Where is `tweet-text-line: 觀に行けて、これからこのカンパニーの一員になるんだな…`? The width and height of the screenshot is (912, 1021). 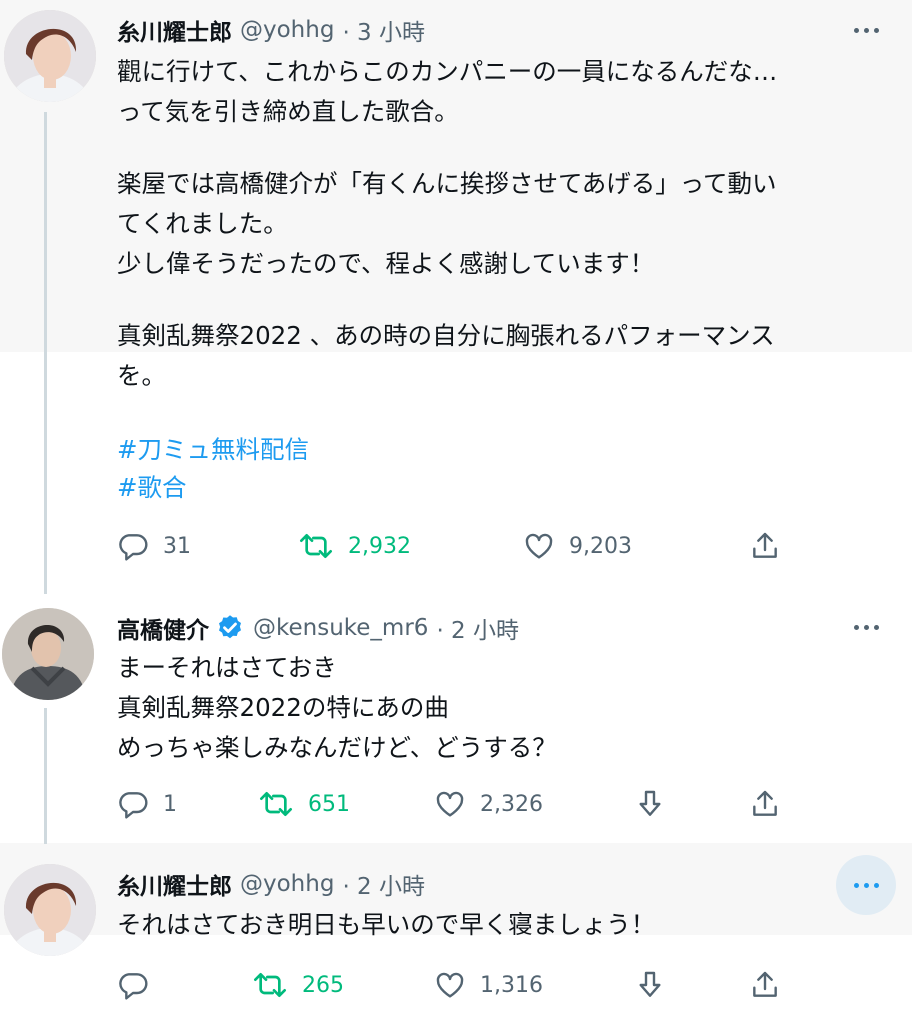
tweet-text-line: 觀に行けて、これからこのカンパニーの一員になるんだな… is located at coordinates (447, 71).